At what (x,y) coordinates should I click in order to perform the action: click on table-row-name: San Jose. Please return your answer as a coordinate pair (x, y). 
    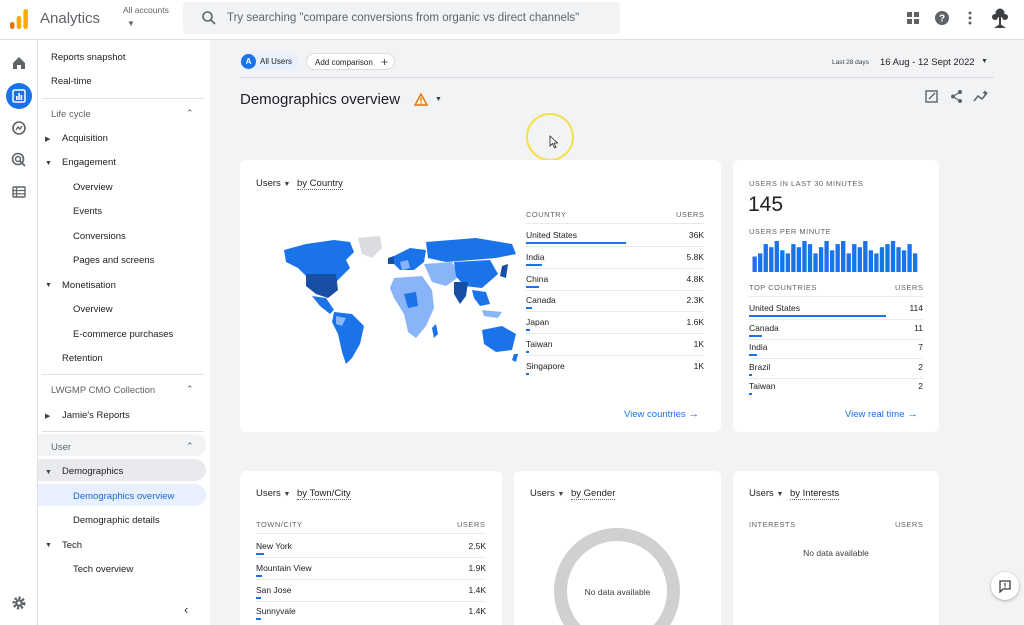
    Looking at the image, I should click on (273, 590).